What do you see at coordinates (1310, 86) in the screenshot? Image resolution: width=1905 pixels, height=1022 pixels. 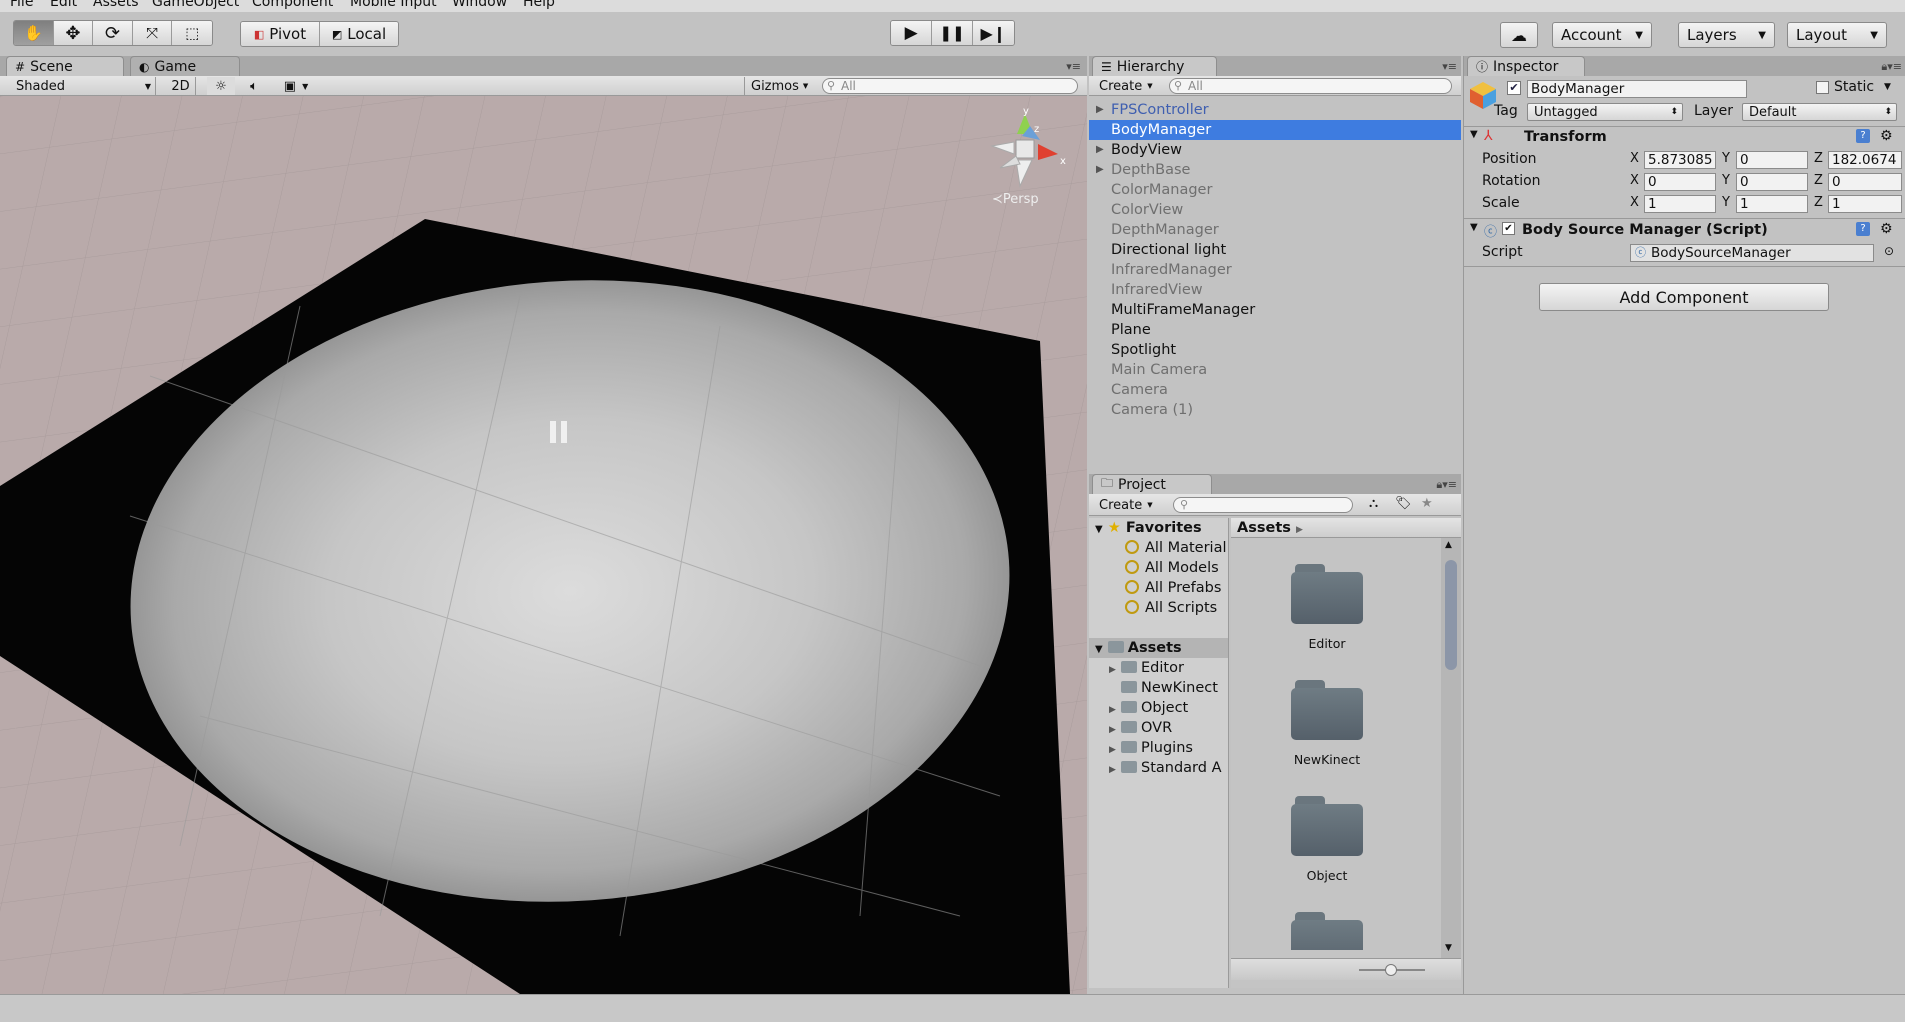 I see `hierarchy-search-input: ⚲ All` at bounding box center [1310, 86].